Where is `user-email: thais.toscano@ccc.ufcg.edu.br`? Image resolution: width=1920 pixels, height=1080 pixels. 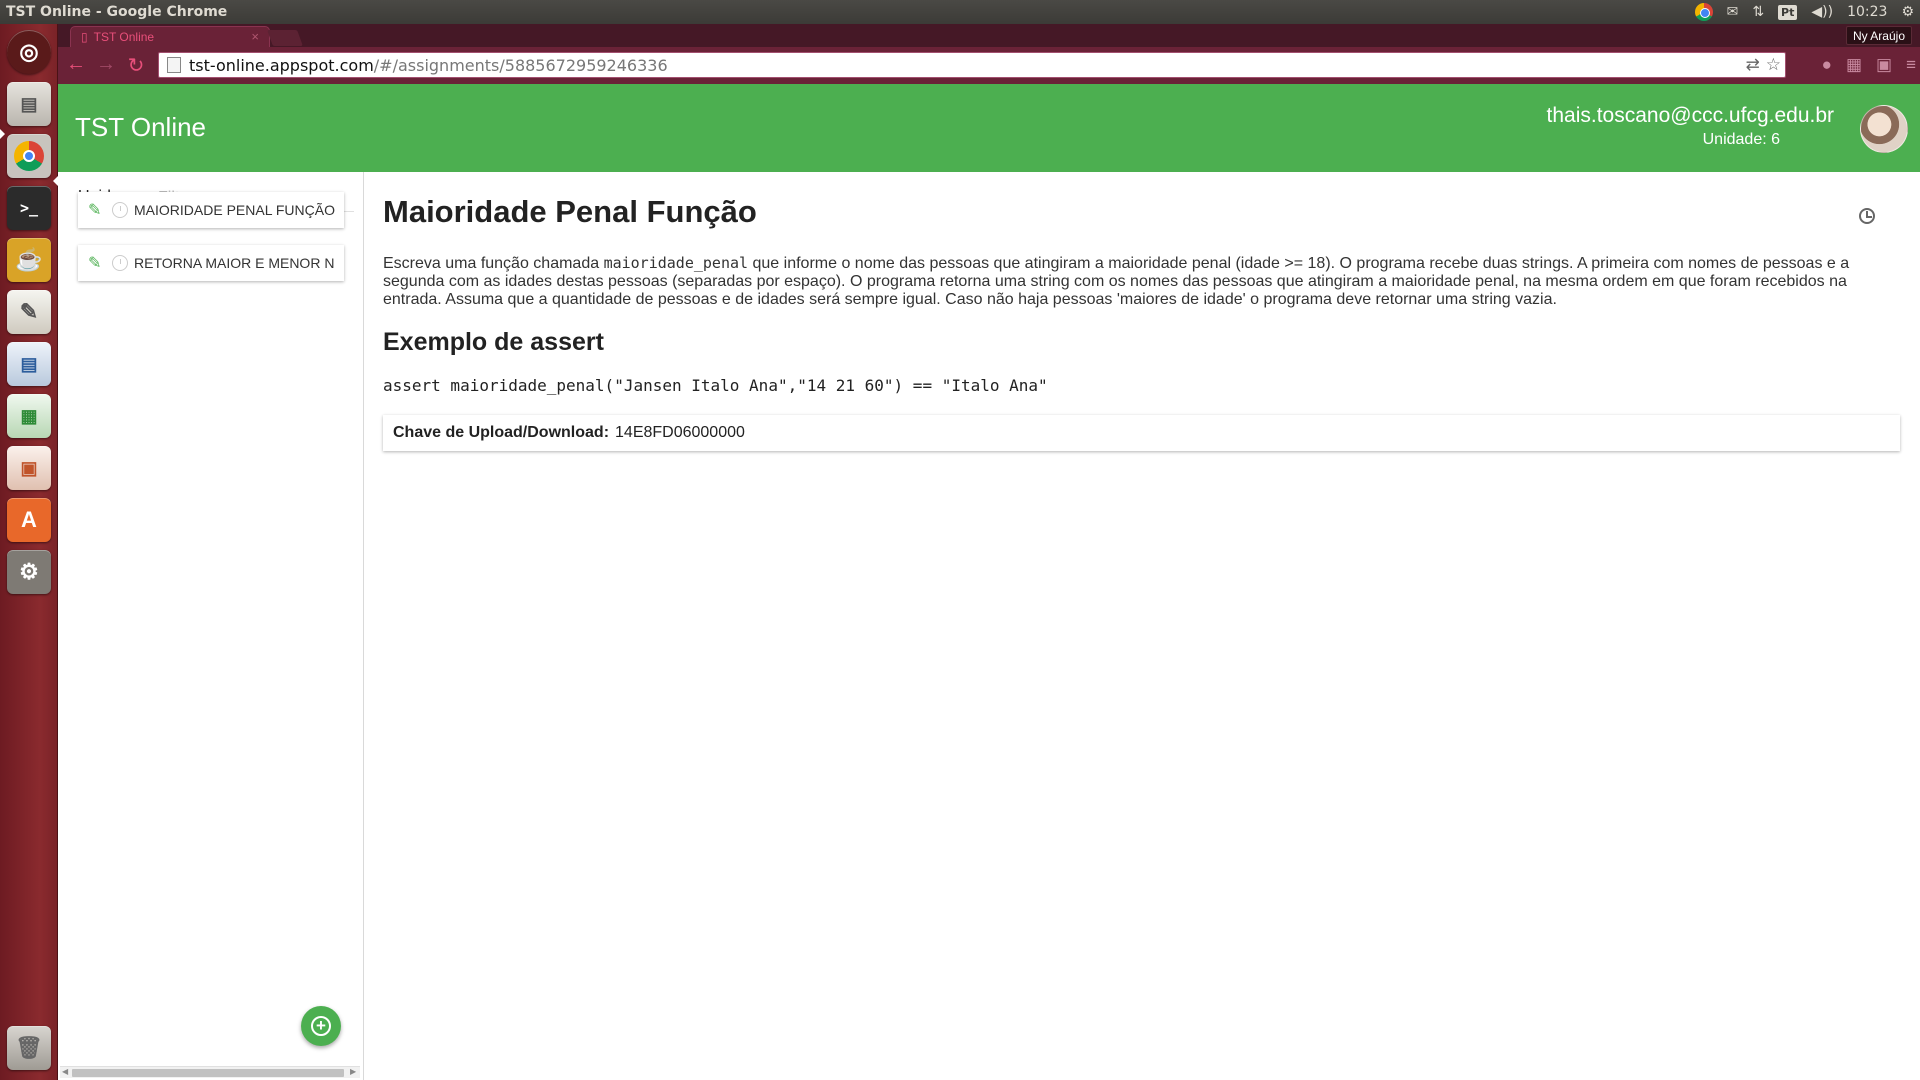
user-email: thais.toscano@ccc.ufcg.edu.br is located at coordinates (1690, 115).